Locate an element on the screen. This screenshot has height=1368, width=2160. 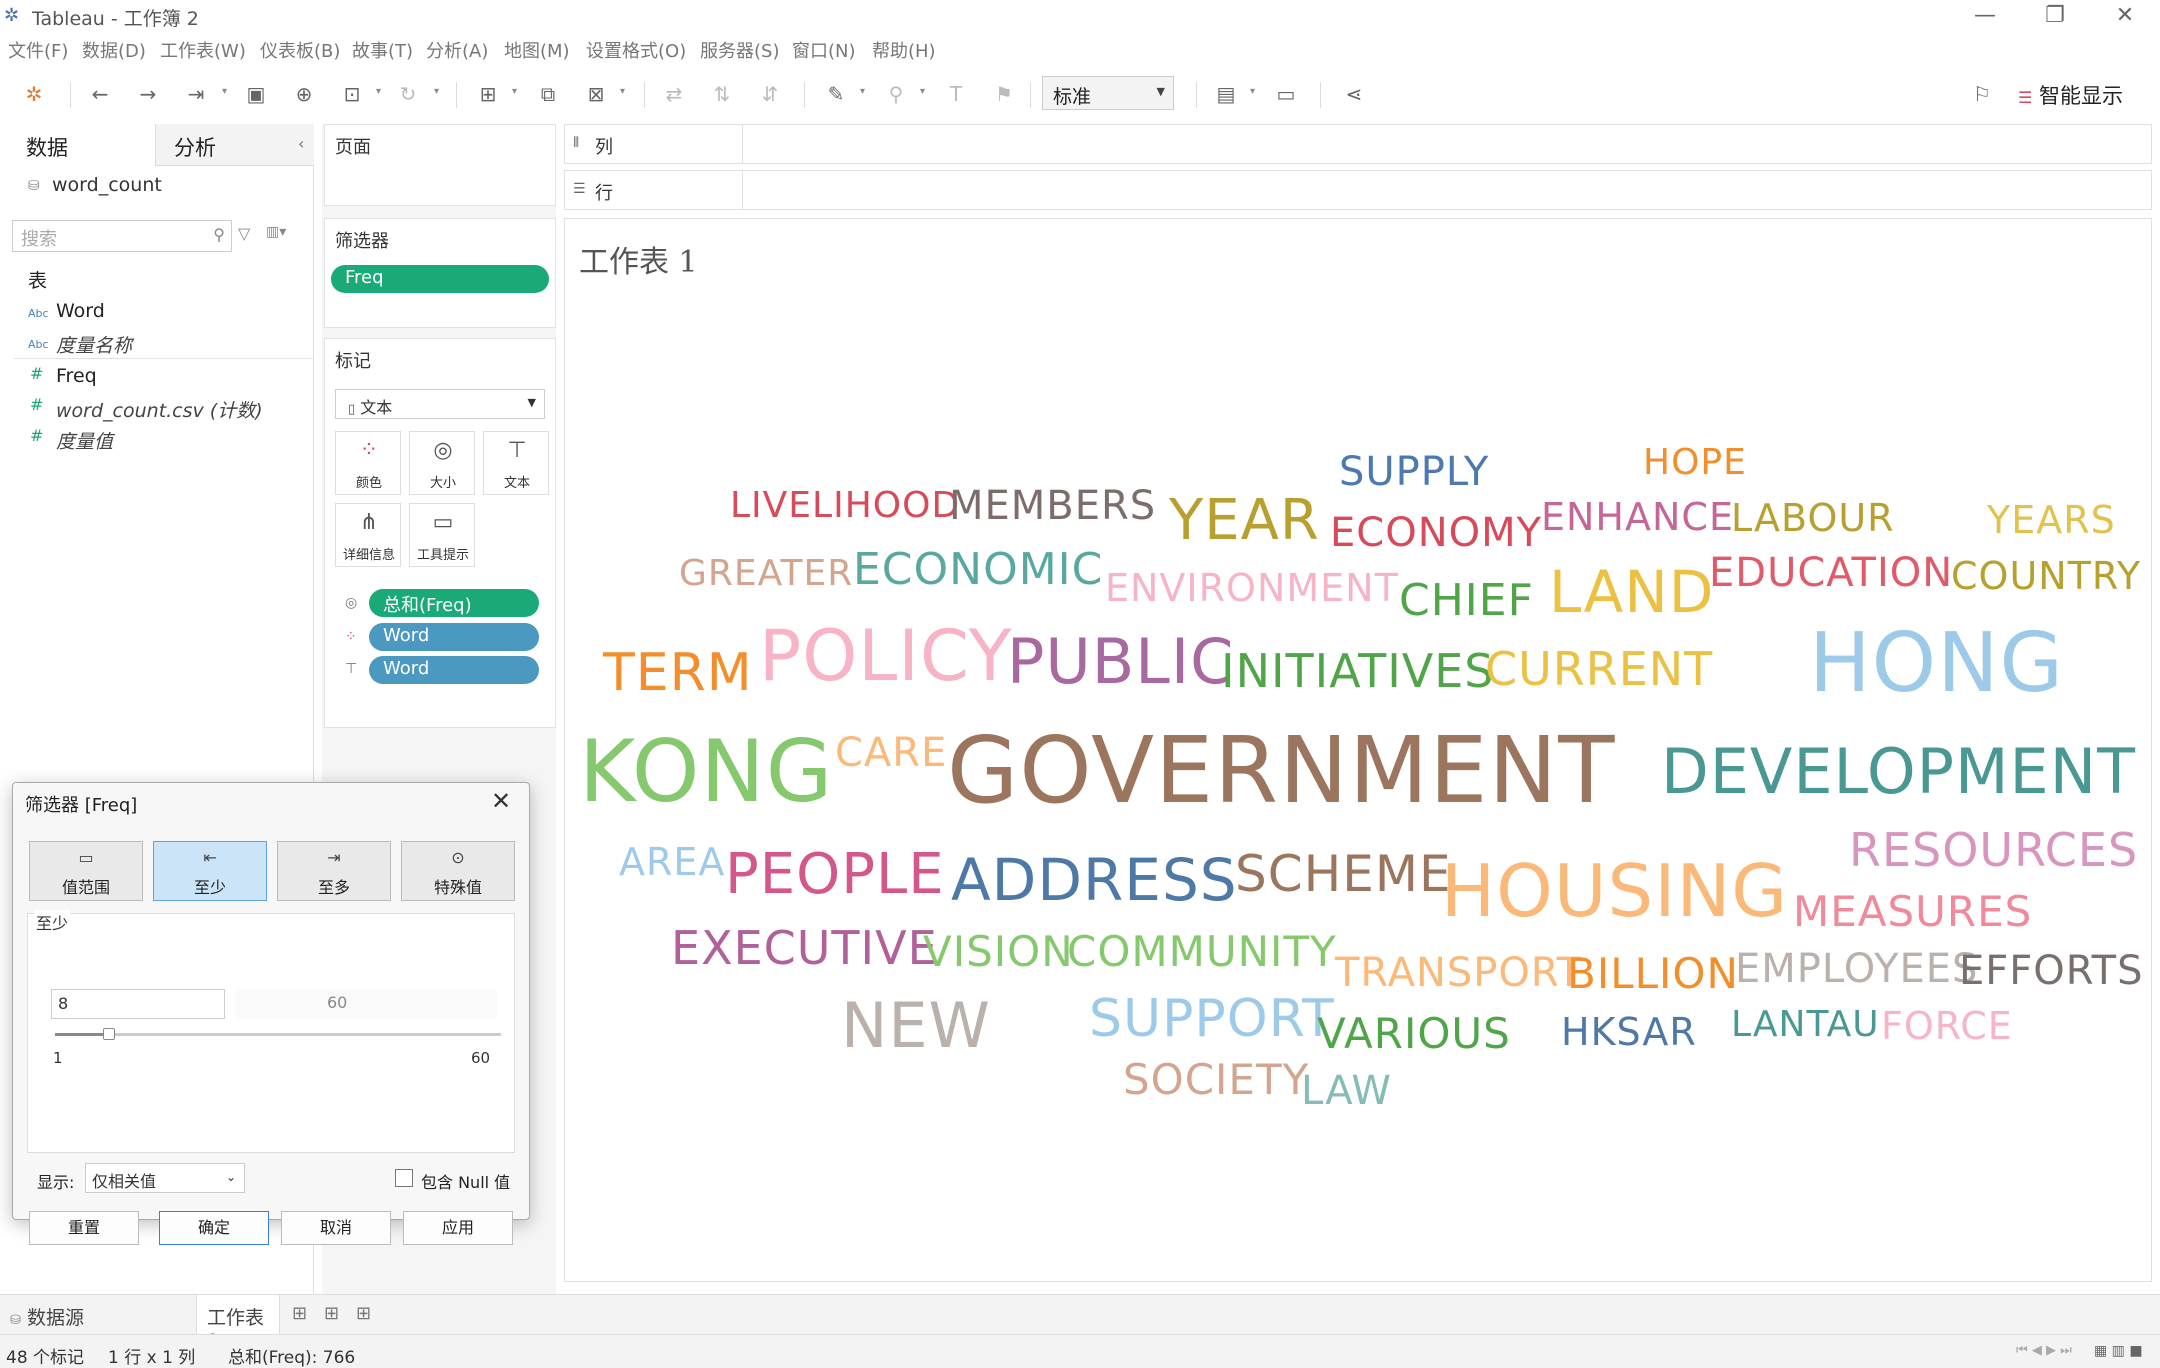
swap-icon: ⇄ is located at coordinates (674, 94).